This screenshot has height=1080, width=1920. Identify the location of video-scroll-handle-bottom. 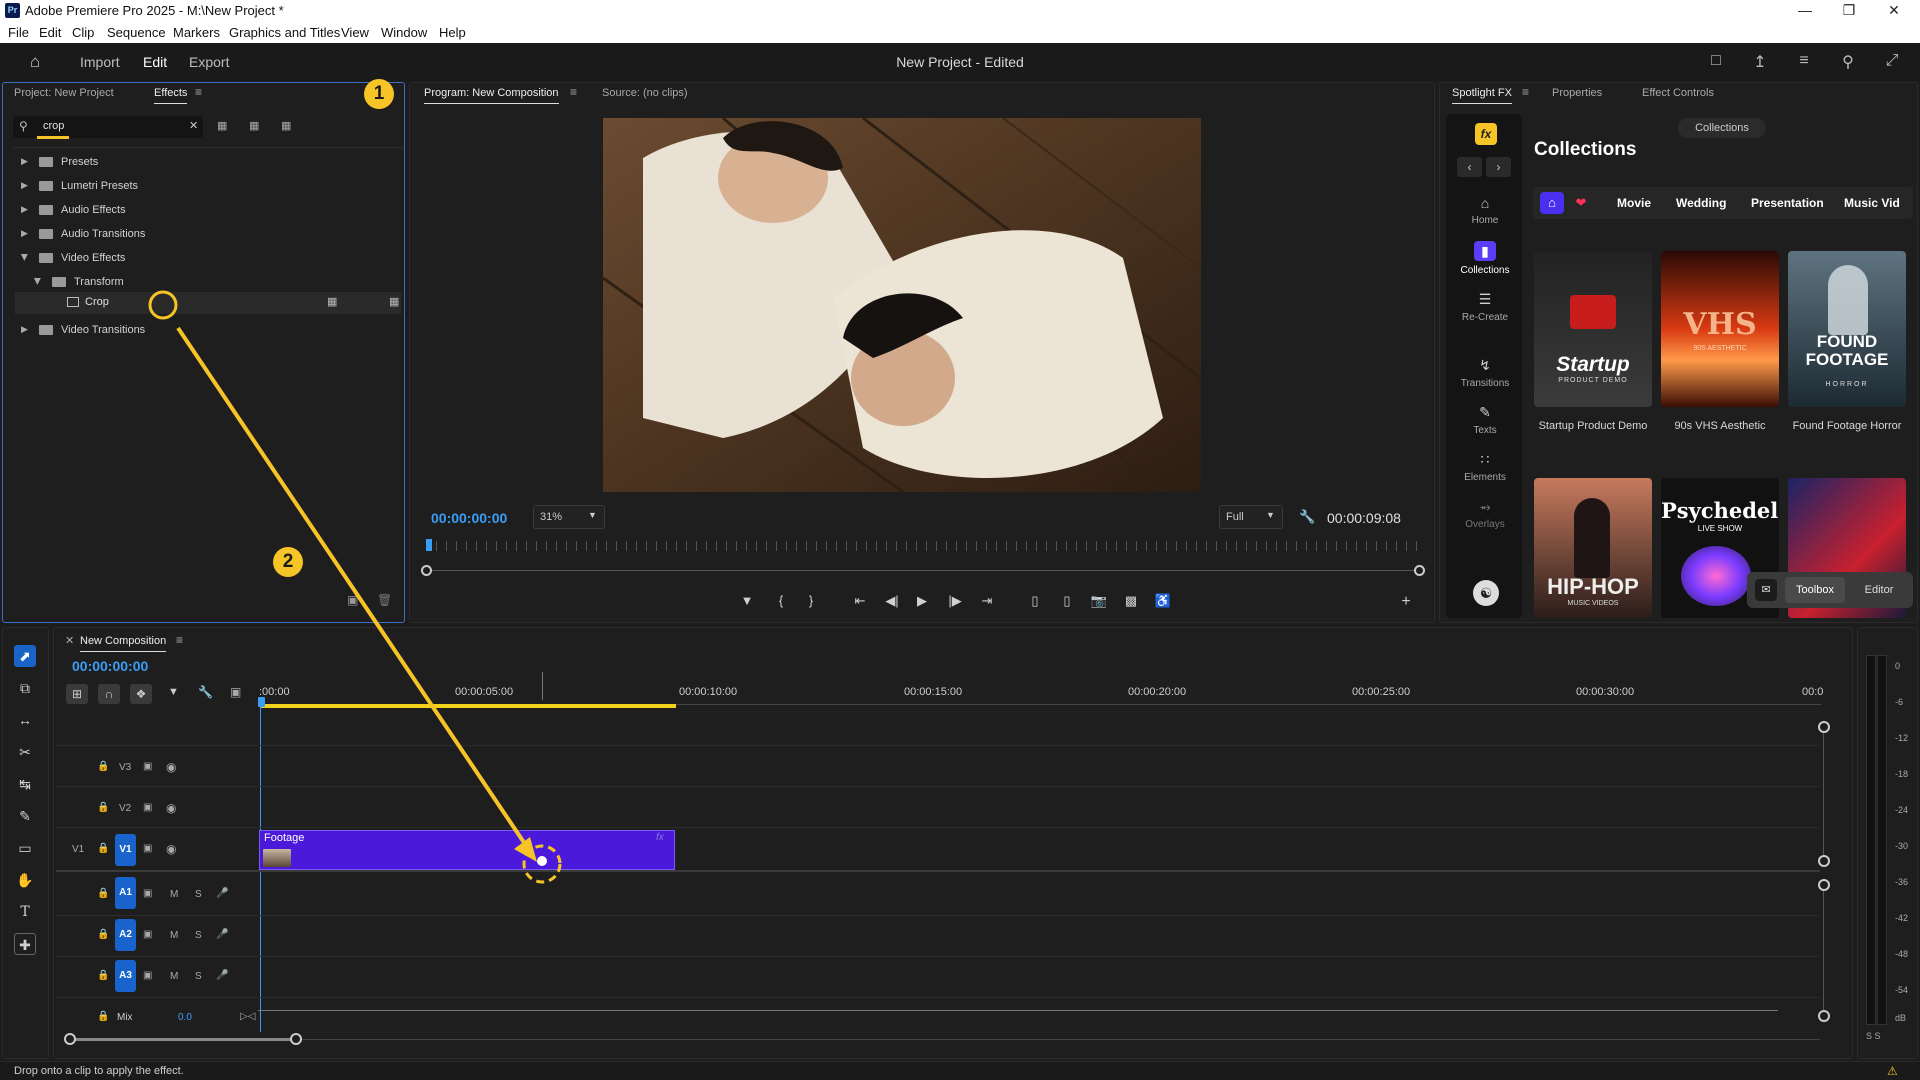
(1824, 861).